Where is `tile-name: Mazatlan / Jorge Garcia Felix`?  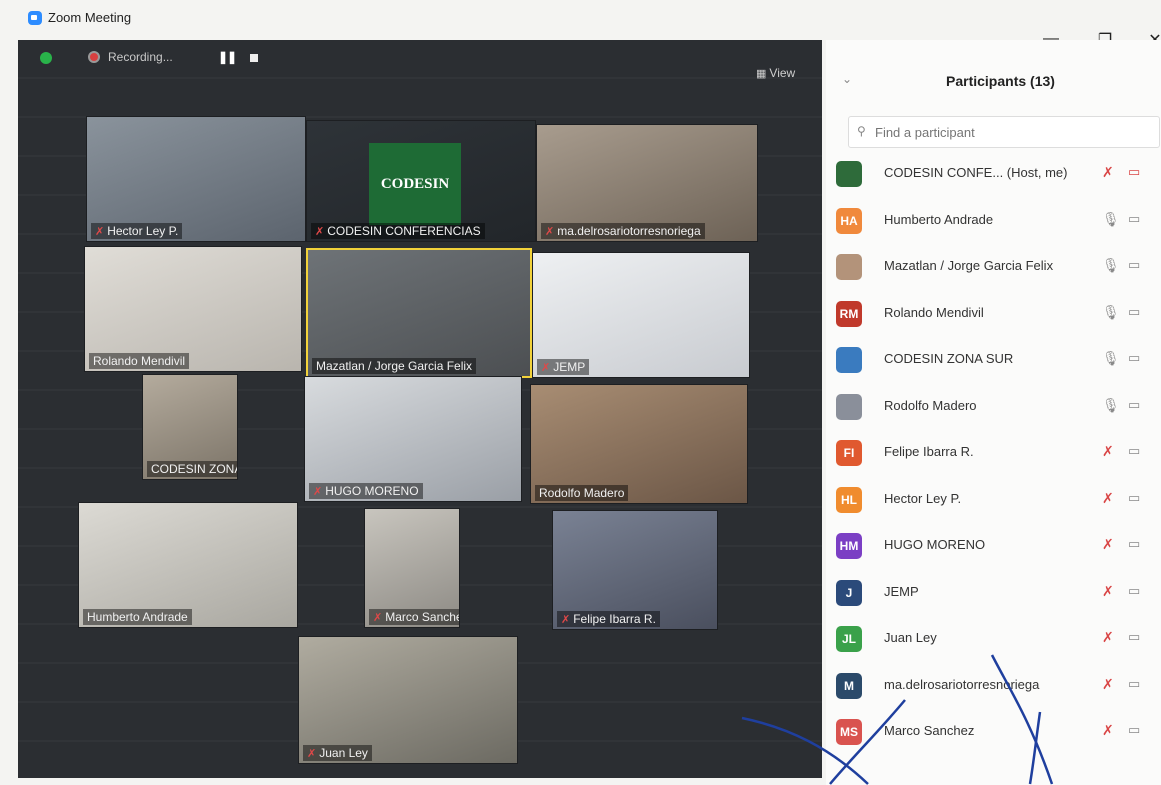 tile-name: Mazatlan / Jorge Garcia Felix is located at coordinates (394, 366).